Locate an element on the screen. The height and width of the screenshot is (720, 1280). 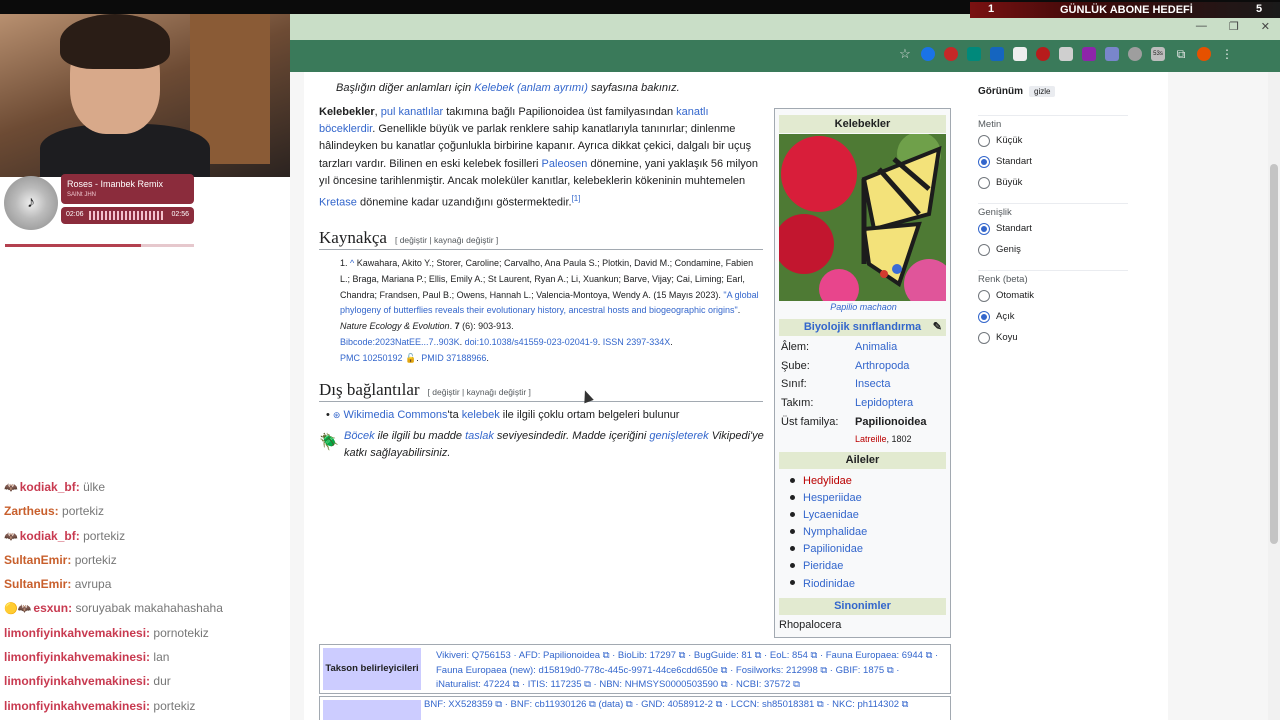
chat-text: portekiz is located at coordinates (83, 511).